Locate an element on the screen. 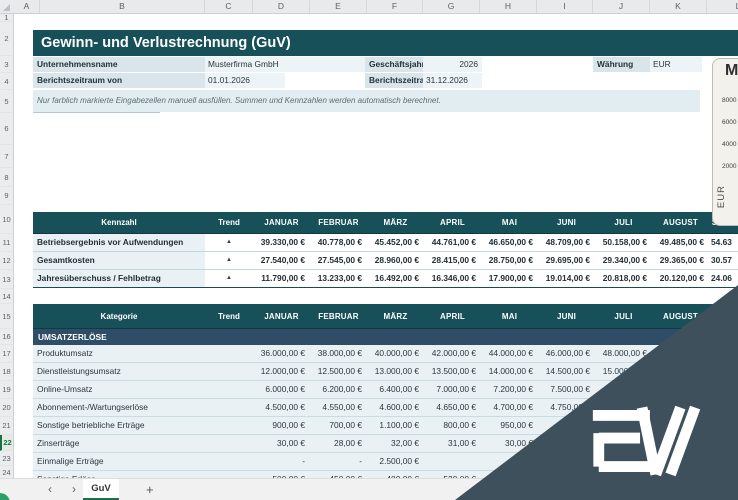  report-title-cell: Gewinn- und Verlustrechnung (GuV) is located at coordinates (385, 43).